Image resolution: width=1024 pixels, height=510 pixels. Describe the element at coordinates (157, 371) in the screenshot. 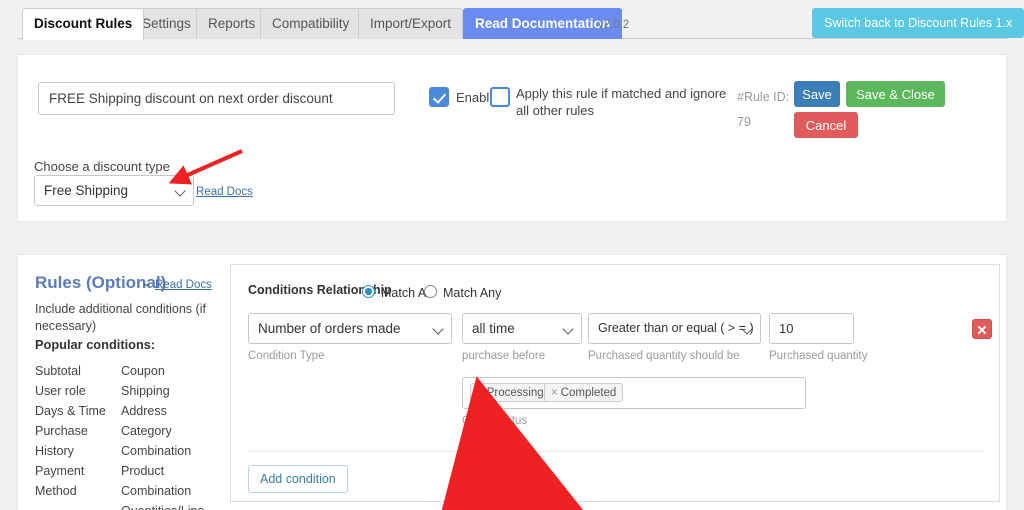

I see `condition-link-coupon: Coupon` at that location.